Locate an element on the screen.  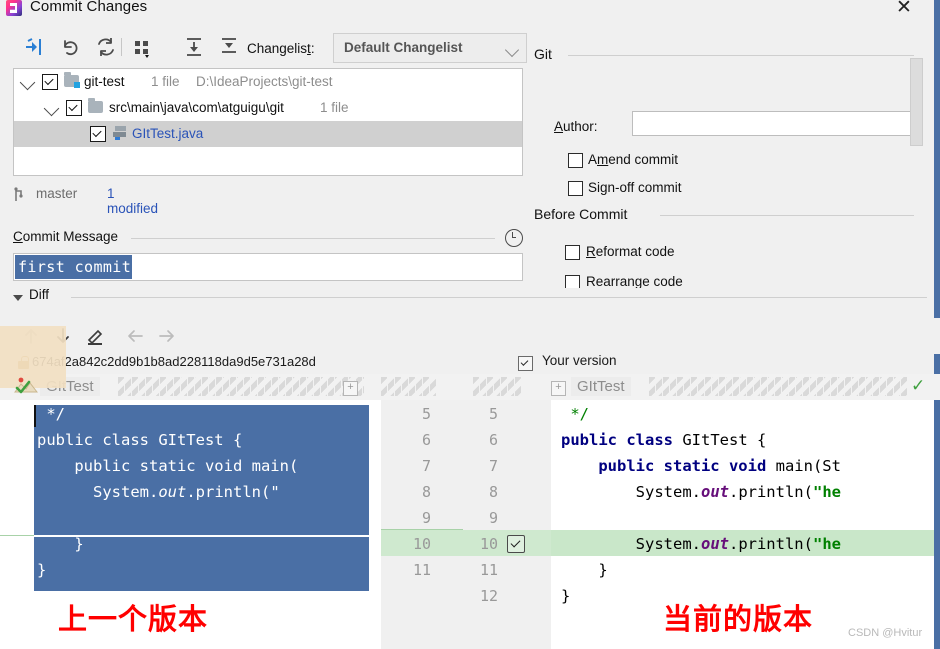
amend-commit-checkbox is located at coordinates (575, 160).